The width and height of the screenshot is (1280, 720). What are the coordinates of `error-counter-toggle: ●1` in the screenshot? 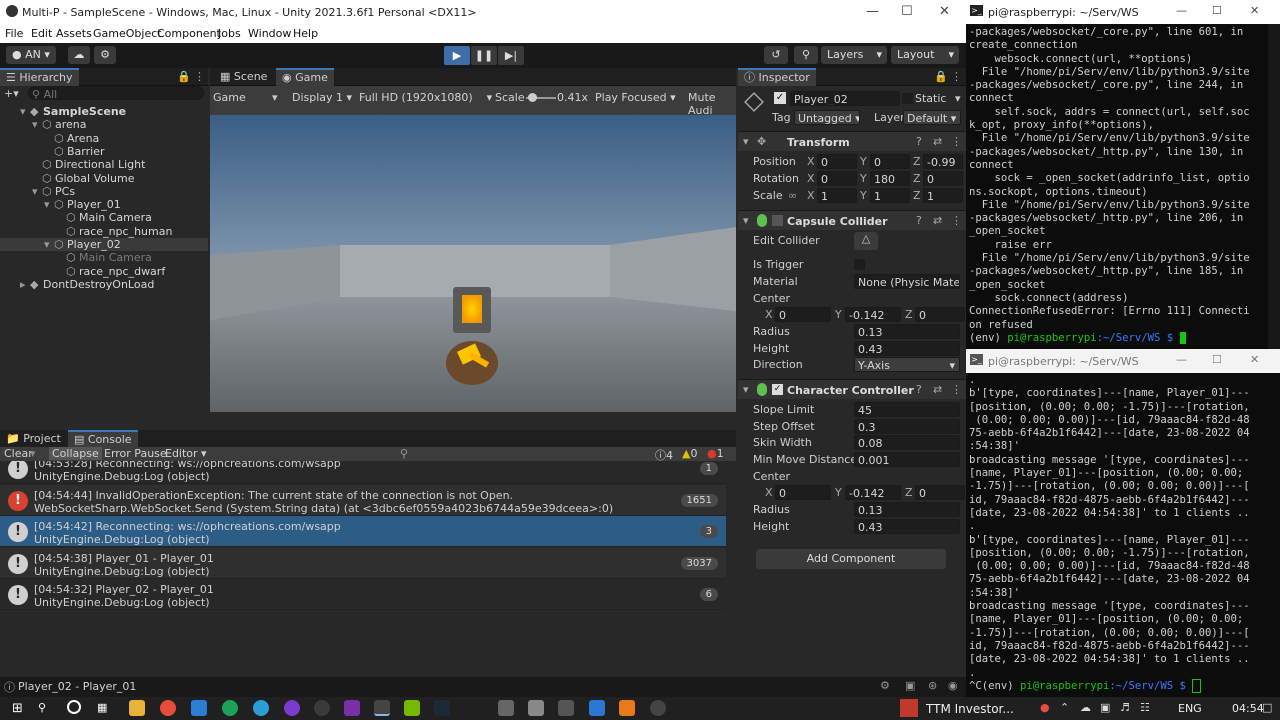 It's located at (715, 453).